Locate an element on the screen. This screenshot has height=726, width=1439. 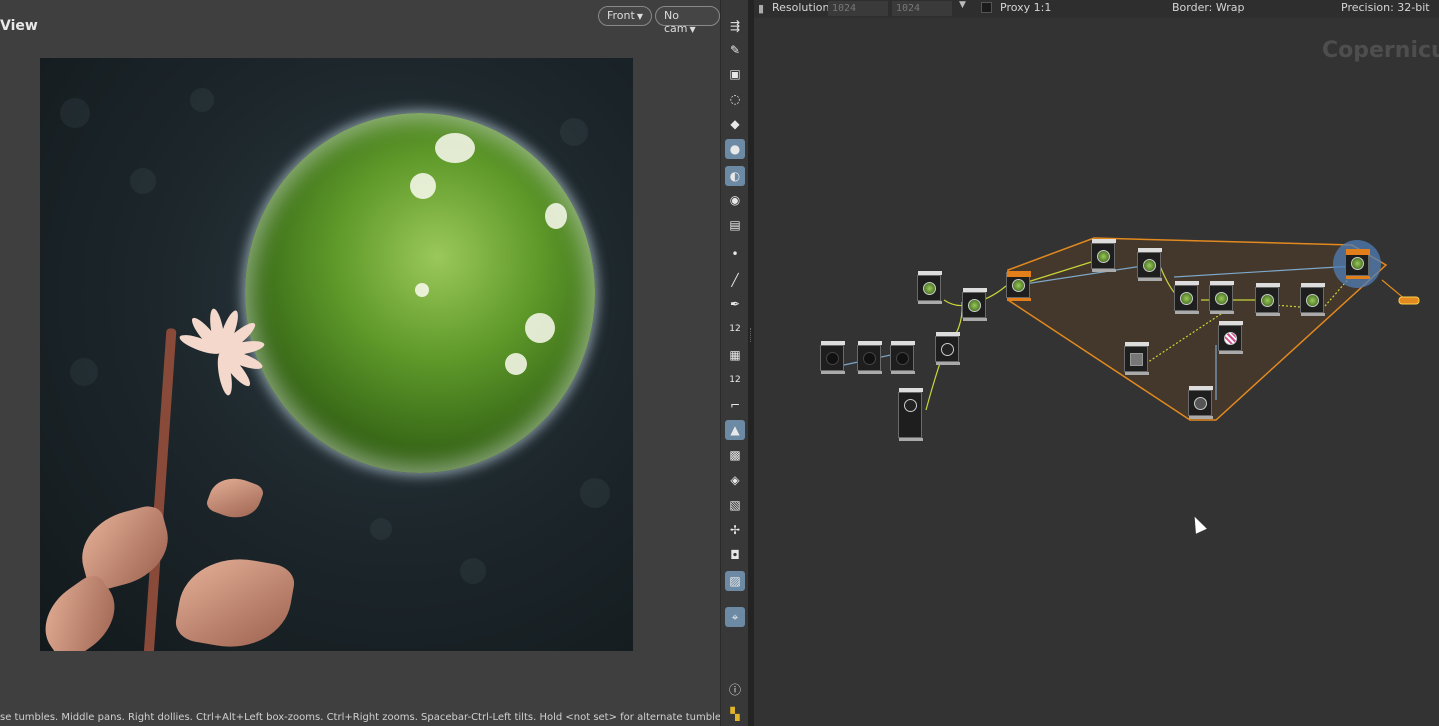
camera-view-dropdown: Front ▼ is located at coordinates (625, 16).